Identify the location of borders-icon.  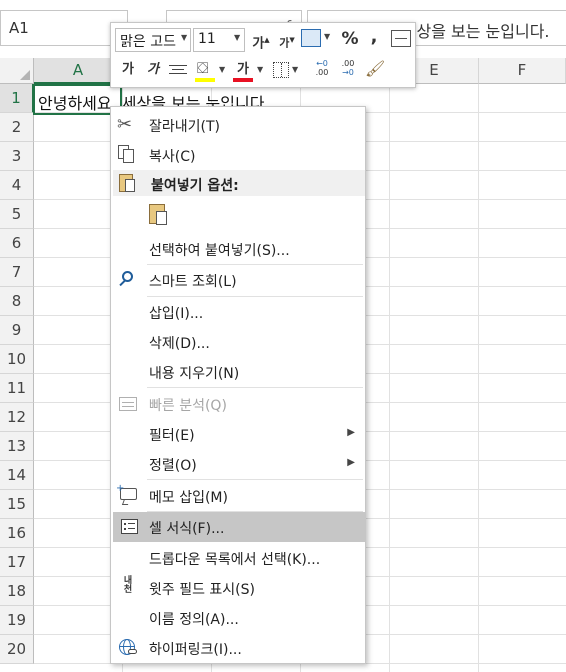
(281, 70).